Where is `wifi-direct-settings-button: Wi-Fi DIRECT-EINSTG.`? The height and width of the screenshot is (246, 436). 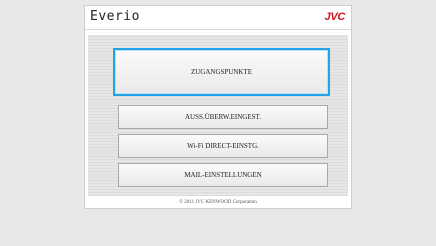
wifi-direct-settings-button: Wi-Fi DIRECT-EINSTG. is located at coordinates (223, 146).